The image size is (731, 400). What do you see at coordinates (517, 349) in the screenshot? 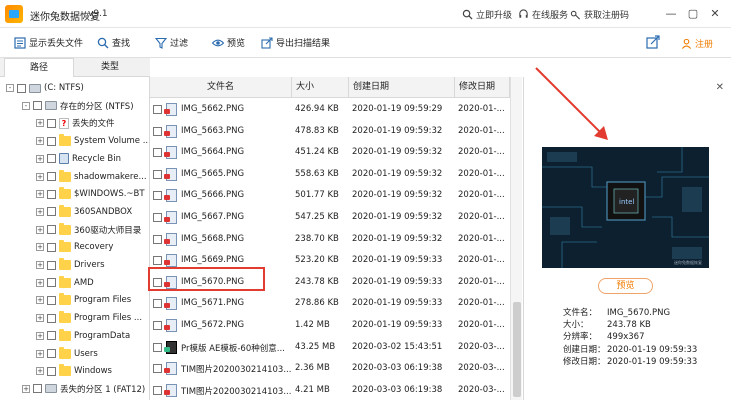
I see `scrollbar-thumb` at bounding box center [517, 349].